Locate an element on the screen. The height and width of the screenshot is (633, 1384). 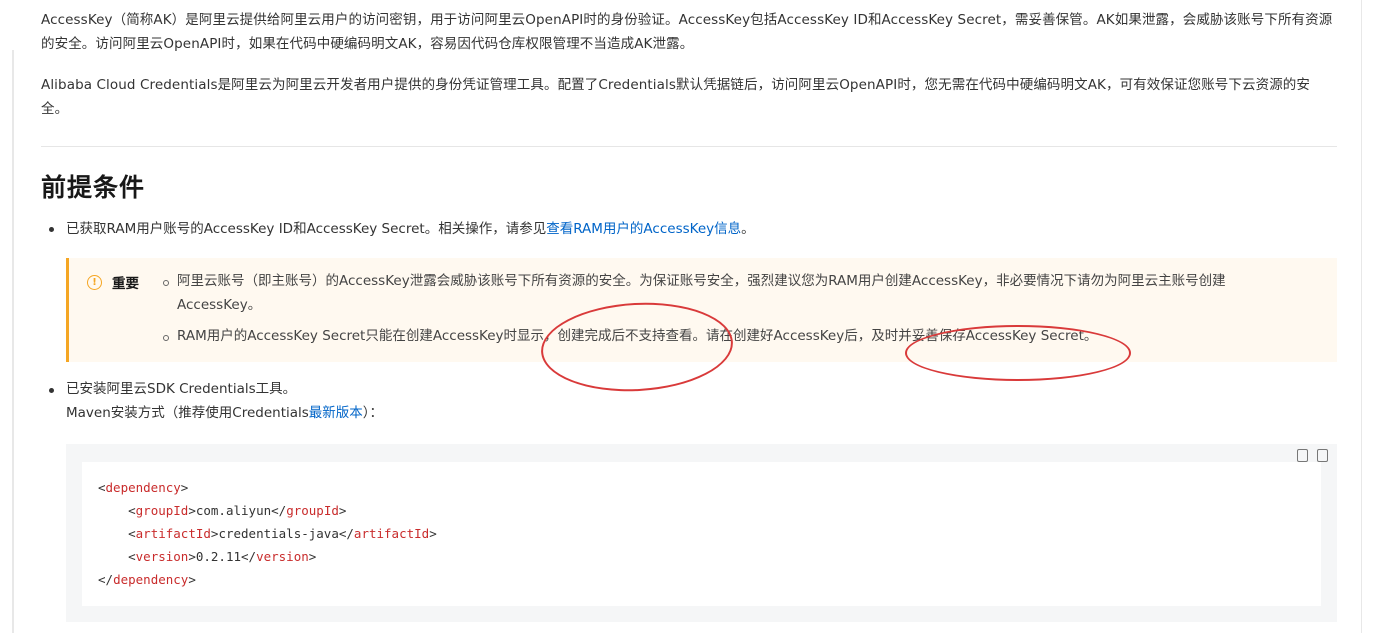
code-line: <groupId>com.aliyun</groupId> is located at coordinates (222, 510).